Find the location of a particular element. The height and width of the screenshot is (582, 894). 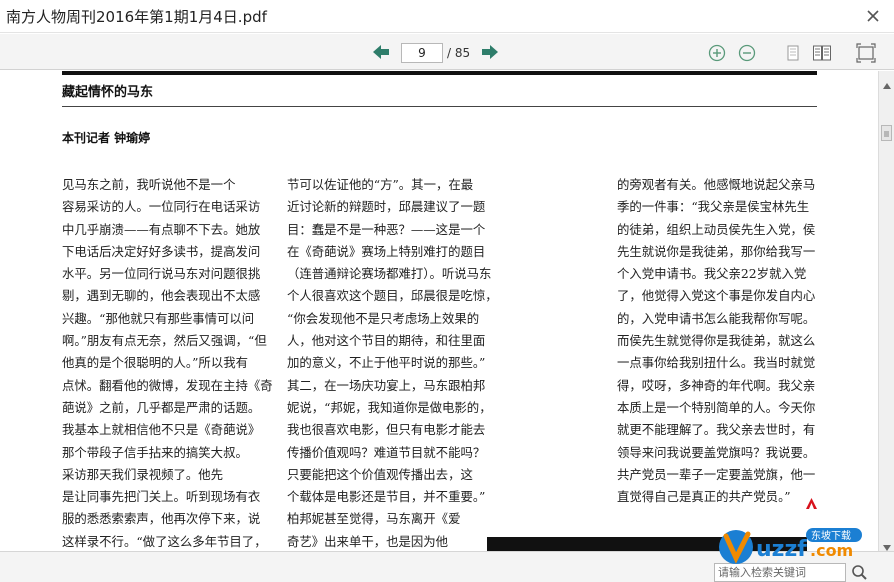

zoom-in-icon is located at coordinates (717, 53).